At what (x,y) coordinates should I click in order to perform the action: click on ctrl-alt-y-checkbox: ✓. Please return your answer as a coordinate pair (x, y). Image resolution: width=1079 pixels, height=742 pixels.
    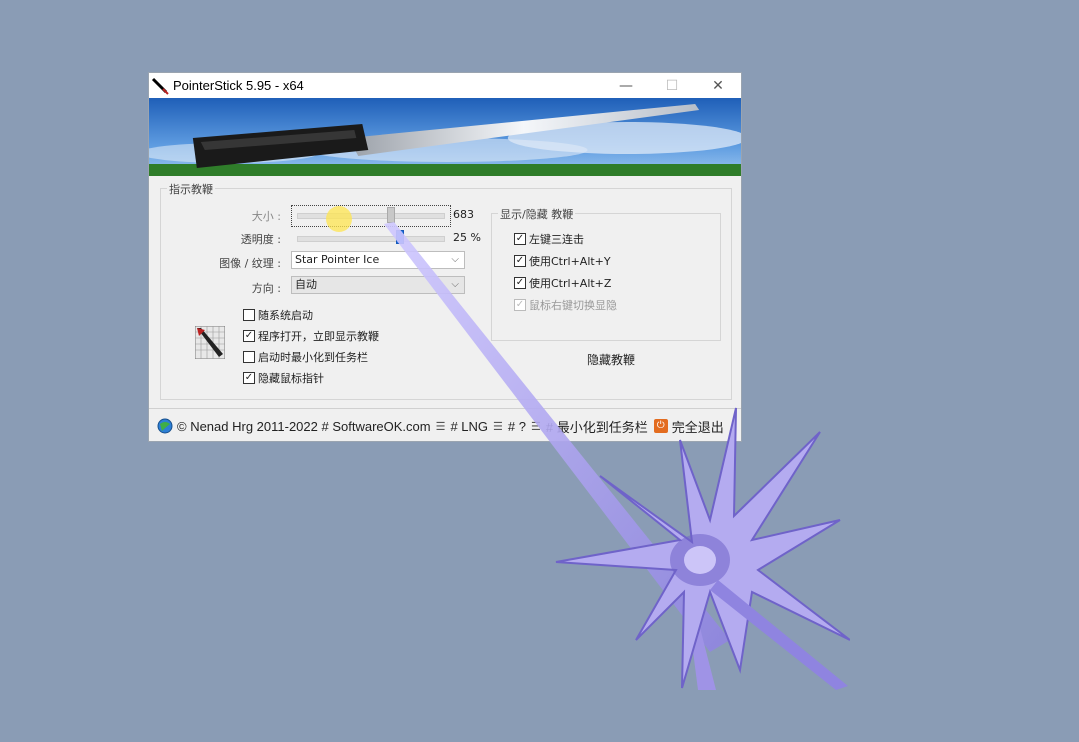
    Looking at the image, I should click on (520, 261).